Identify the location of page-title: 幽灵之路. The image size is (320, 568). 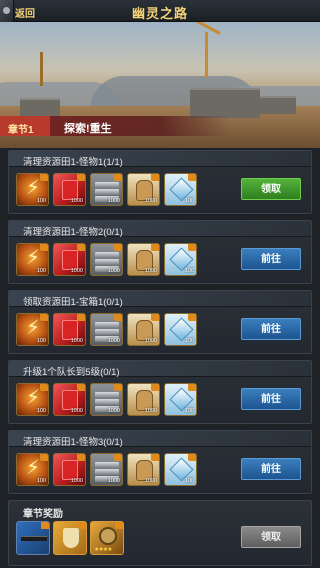
(159, 13).